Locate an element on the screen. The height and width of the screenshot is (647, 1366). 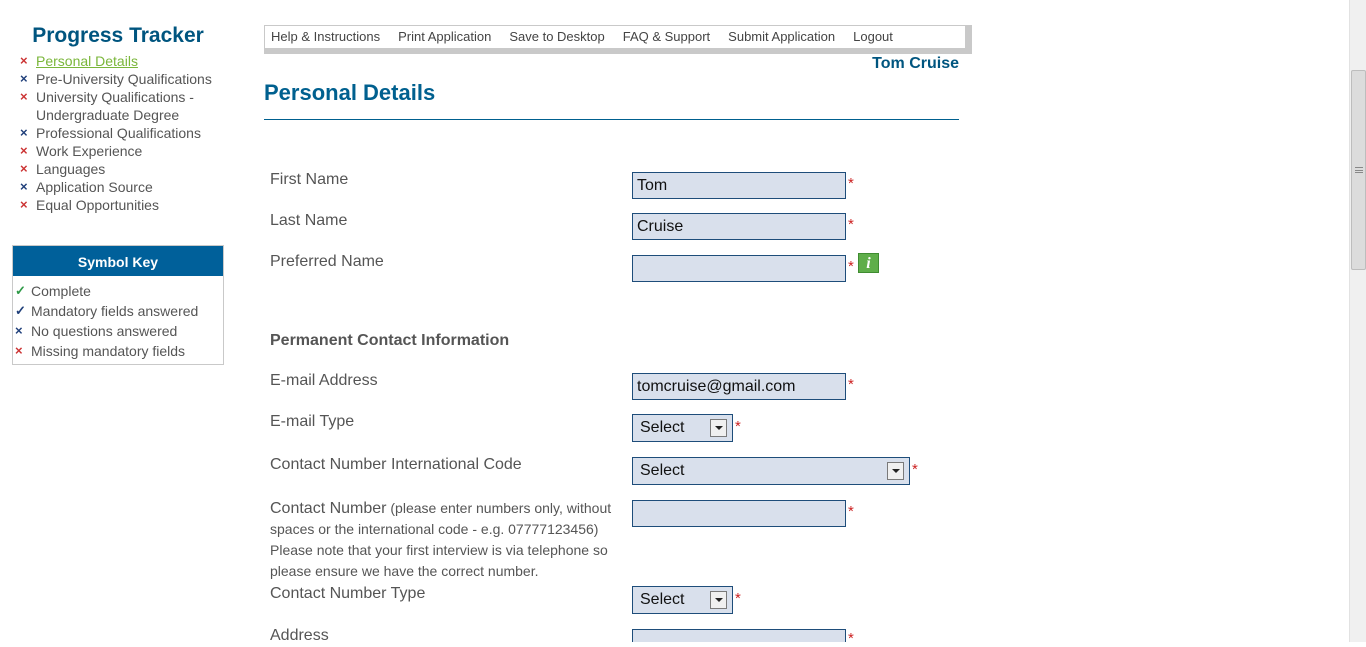
scrollbar-thumb is located at coordinates (1358, 170).